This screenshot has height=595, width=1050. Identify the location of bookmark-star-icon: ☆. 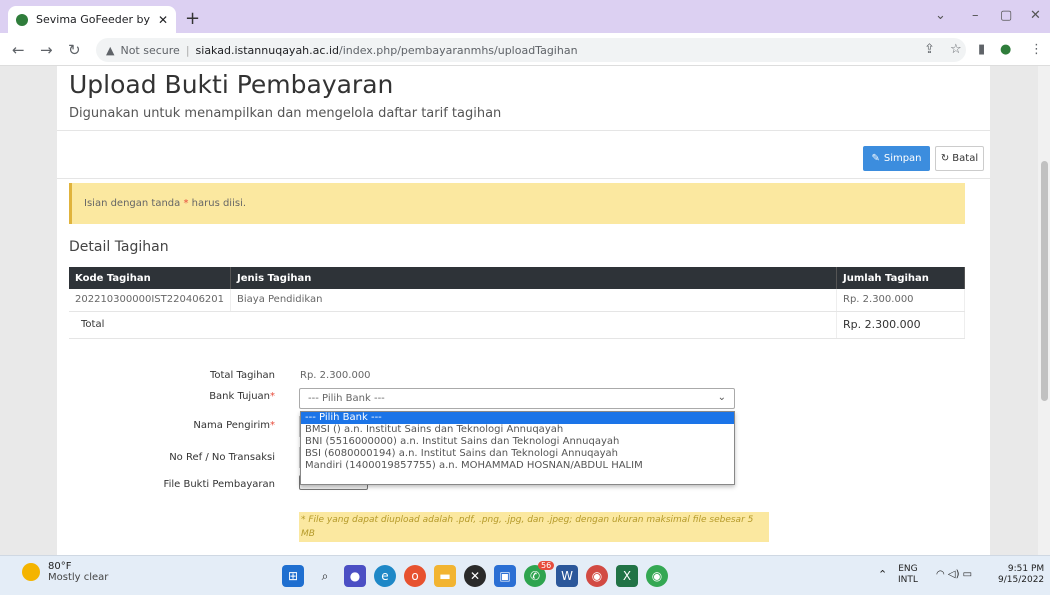
(956, 49).